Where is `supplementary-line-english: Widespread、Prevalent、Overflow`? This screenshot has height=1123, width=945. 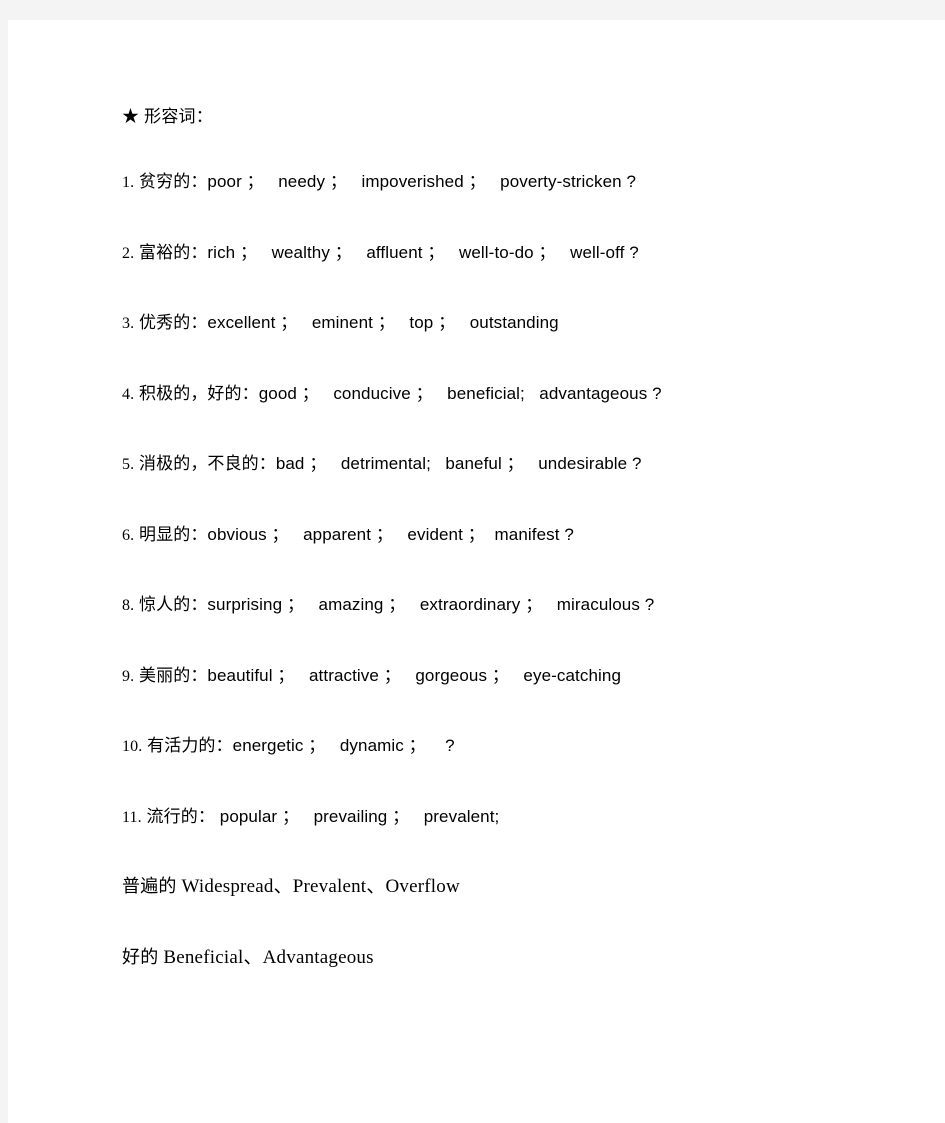 supplementary-line-english: Widespread、Prevalent、Overflow is located at coordinates (318, 886).